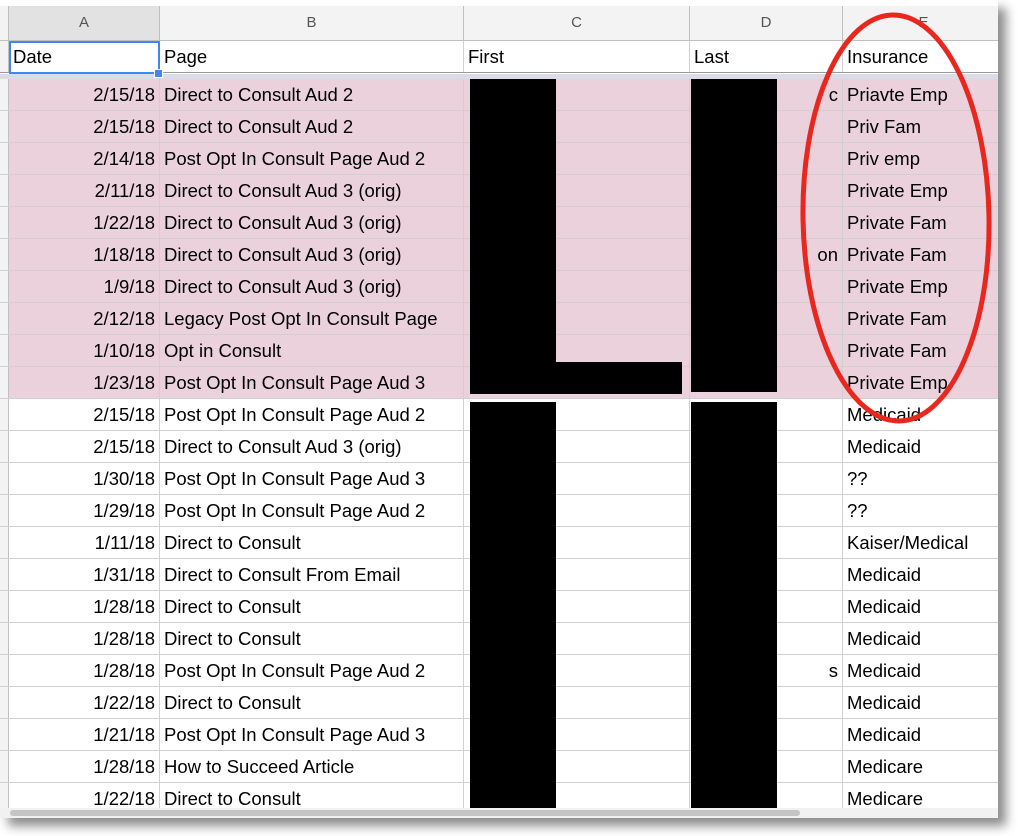 This screenshot has width=1018, height=836. I want to click on column-header-e: E, so click(920, 23).